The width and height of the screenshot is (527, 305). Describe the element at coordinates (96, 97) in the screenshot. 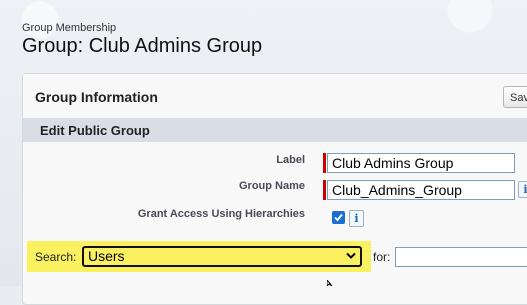

I see `panel-title: Group Information` at that location.